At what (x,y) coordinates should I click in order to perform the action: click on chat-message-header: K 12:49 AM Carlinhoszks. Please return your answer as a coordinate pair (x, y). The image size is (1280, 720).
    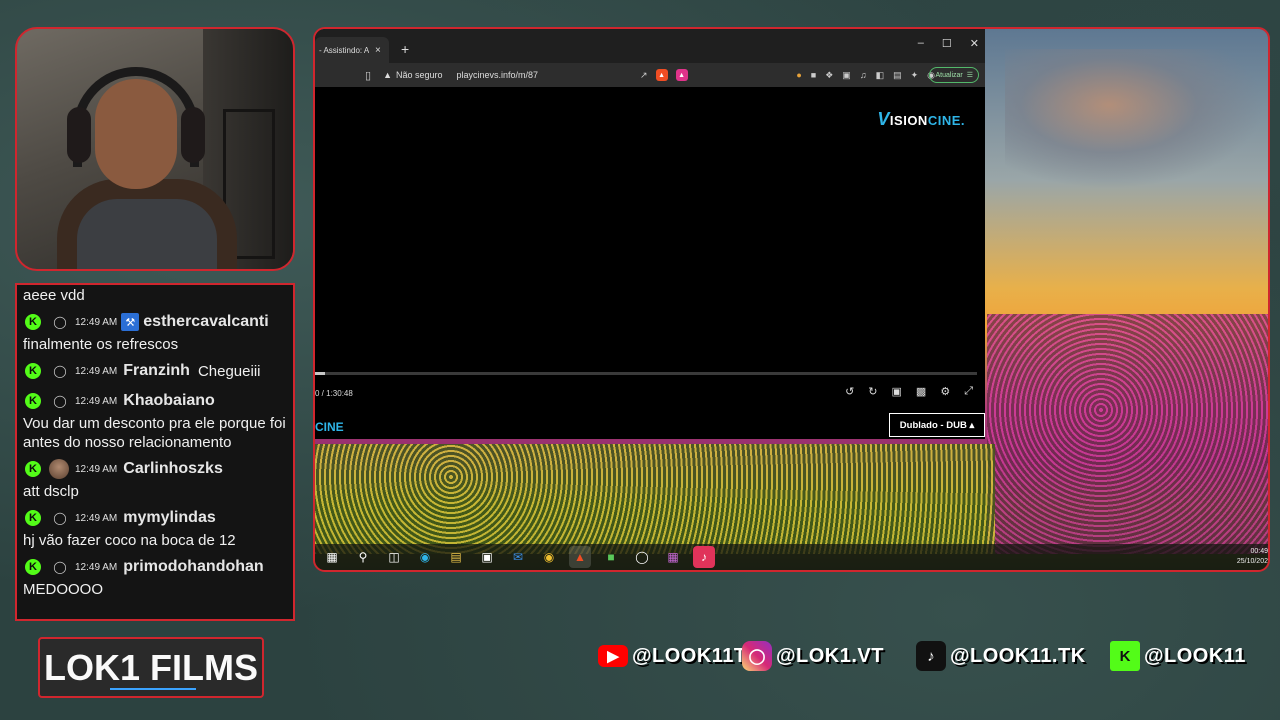
    Looking at the image, I should click on (155, 469).